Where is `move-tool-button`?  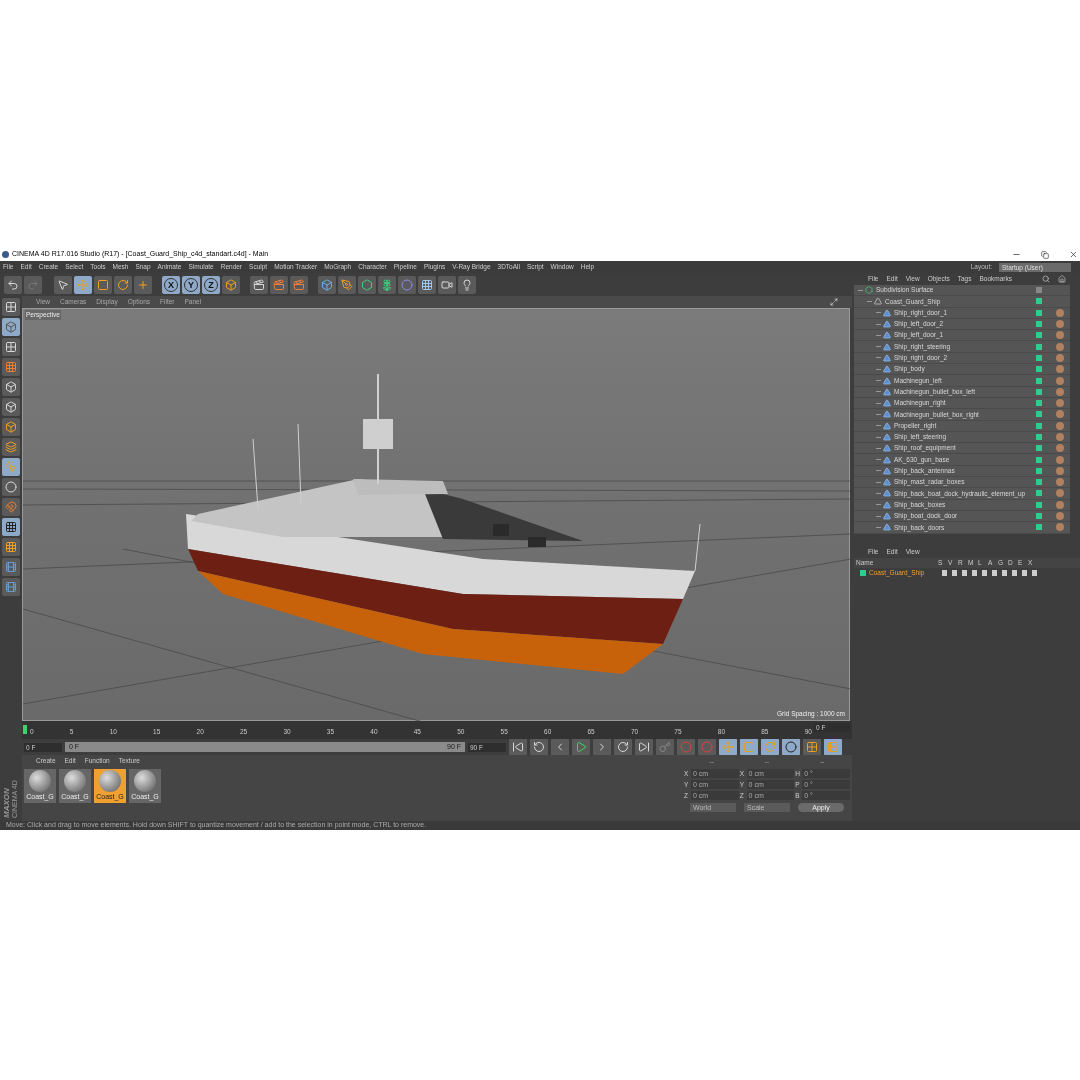 move-tool-button is located at coordinates (83, 284).